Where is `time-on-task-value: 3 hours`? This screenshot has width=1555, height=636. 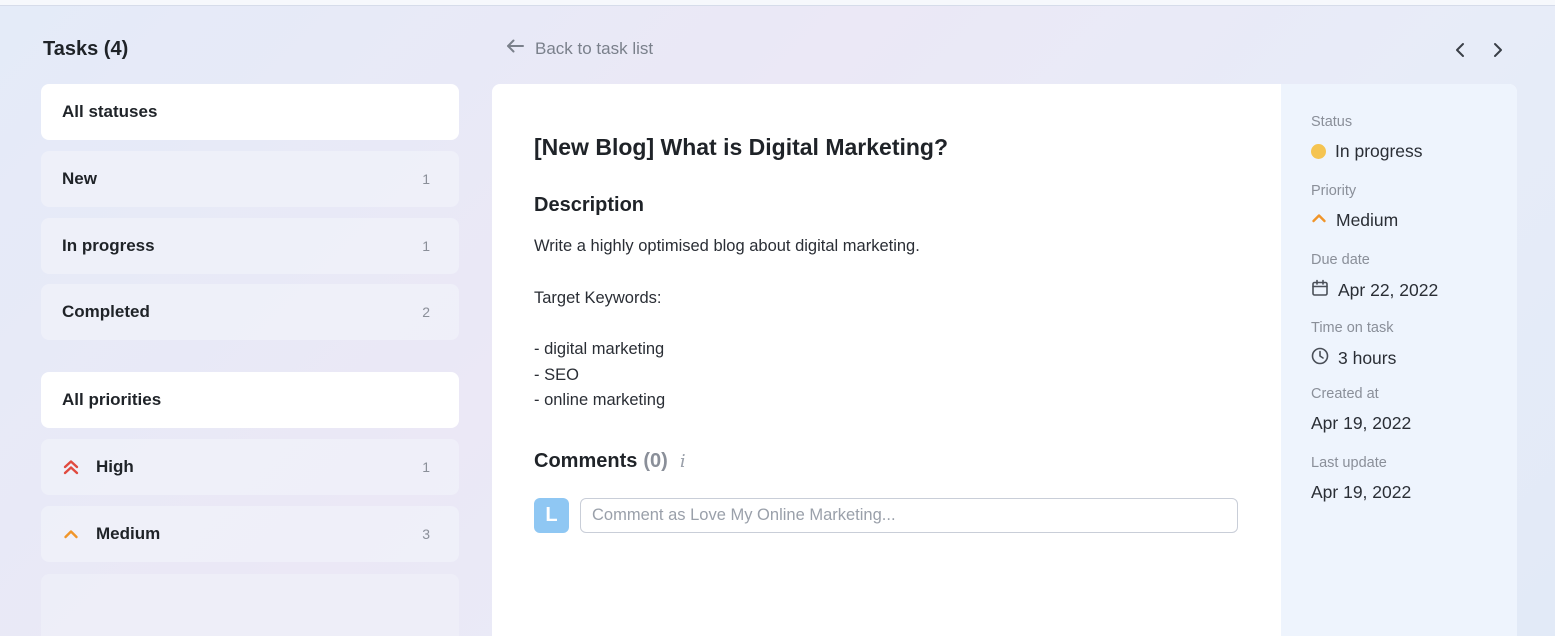
time-on-task-value: 3 hours is located at coordinates (1353, 358).